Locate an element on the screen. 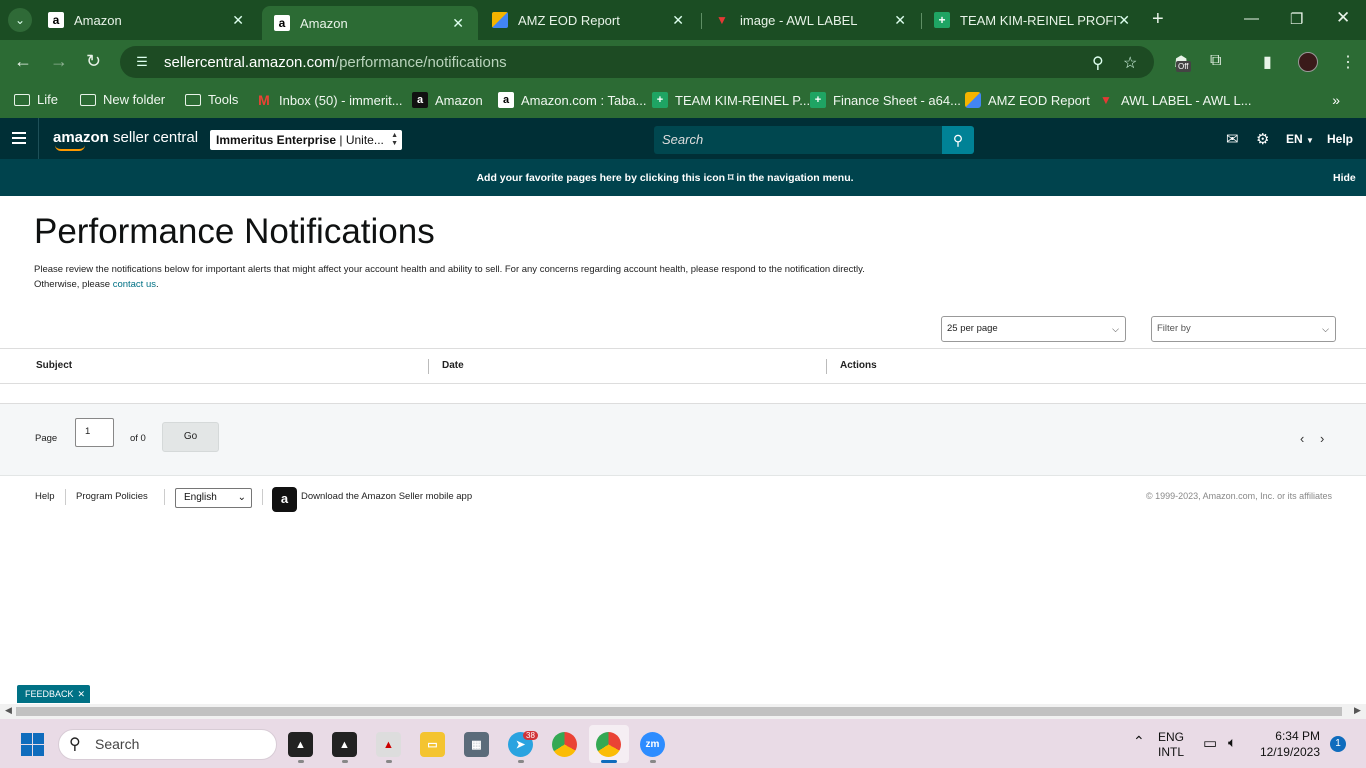  game-app-2-icon: ▲ is located at coordinates (344, 744).